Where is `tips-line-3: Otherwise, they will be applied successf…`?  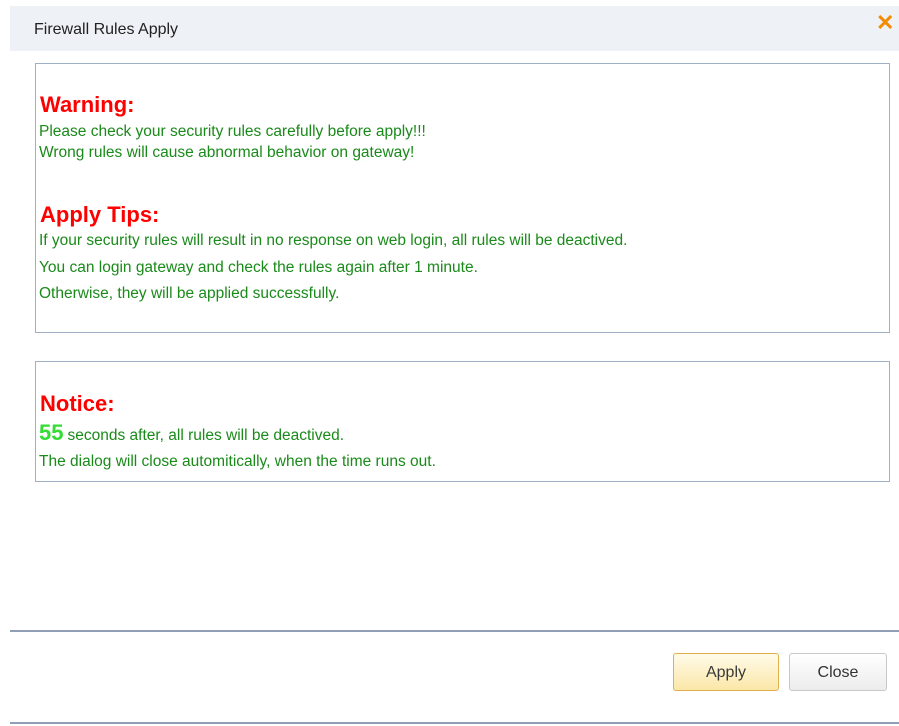
tips-line-3: Otherwise, they will be applied successf… is located at coordinates (189, 293).